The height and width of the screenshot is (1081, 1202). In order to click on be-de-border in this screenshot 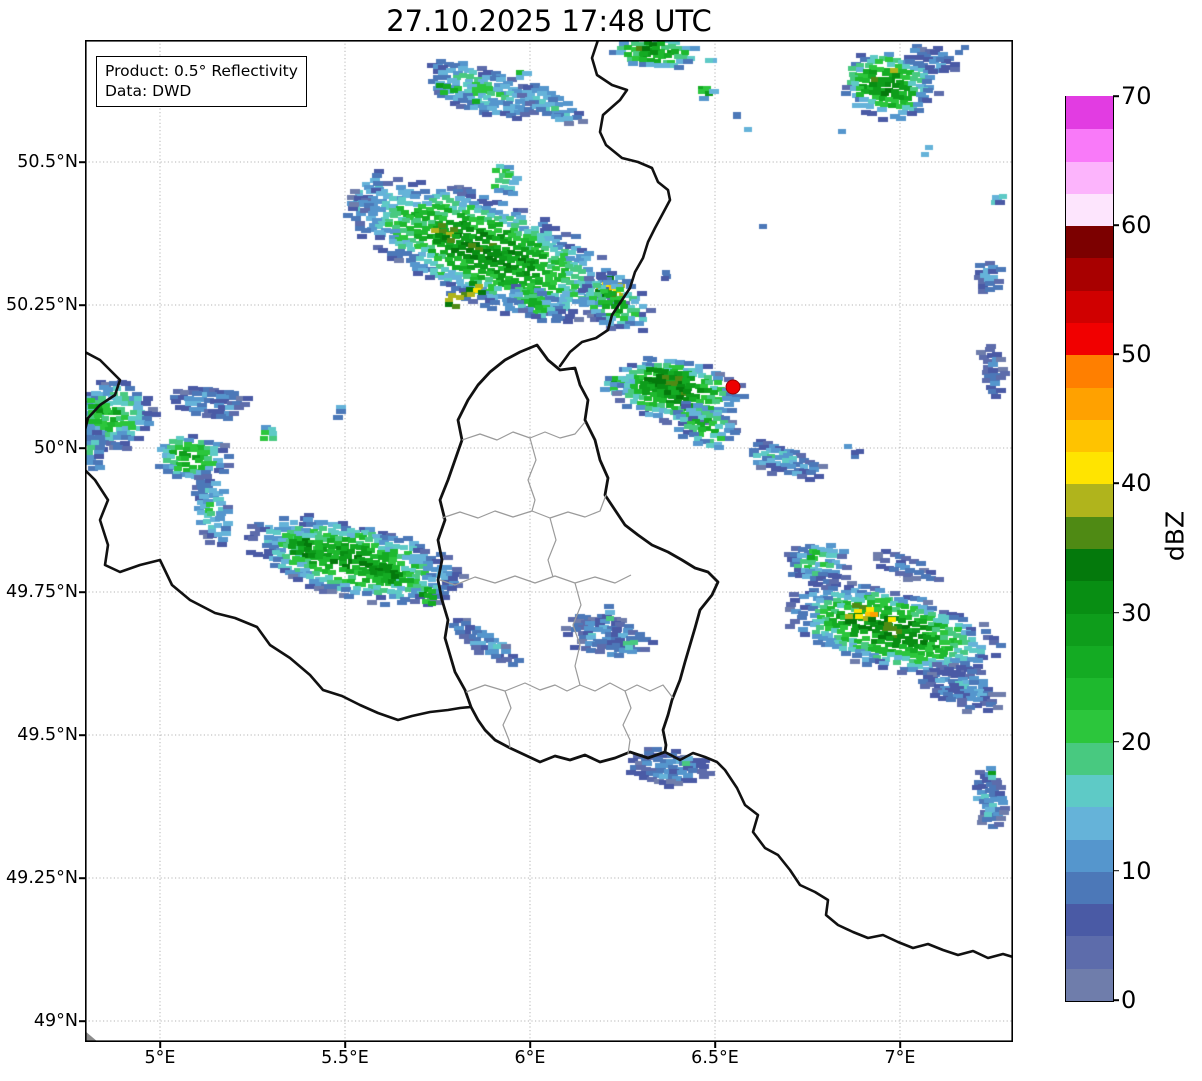, I will do `click(615, 204)`.